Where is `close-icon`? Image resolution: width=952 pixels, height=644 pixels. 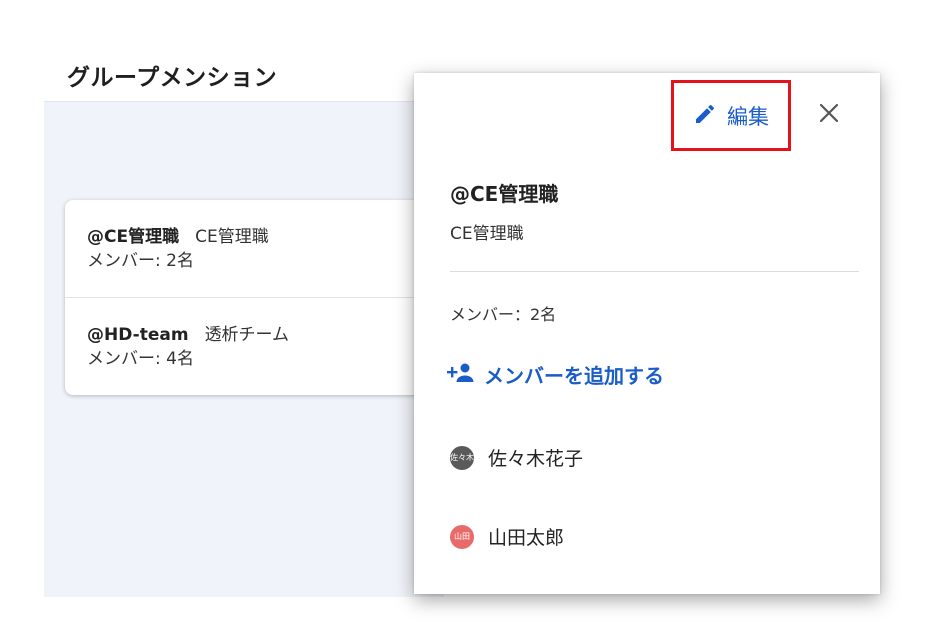 close-icon is located at coordinates (829, 115).